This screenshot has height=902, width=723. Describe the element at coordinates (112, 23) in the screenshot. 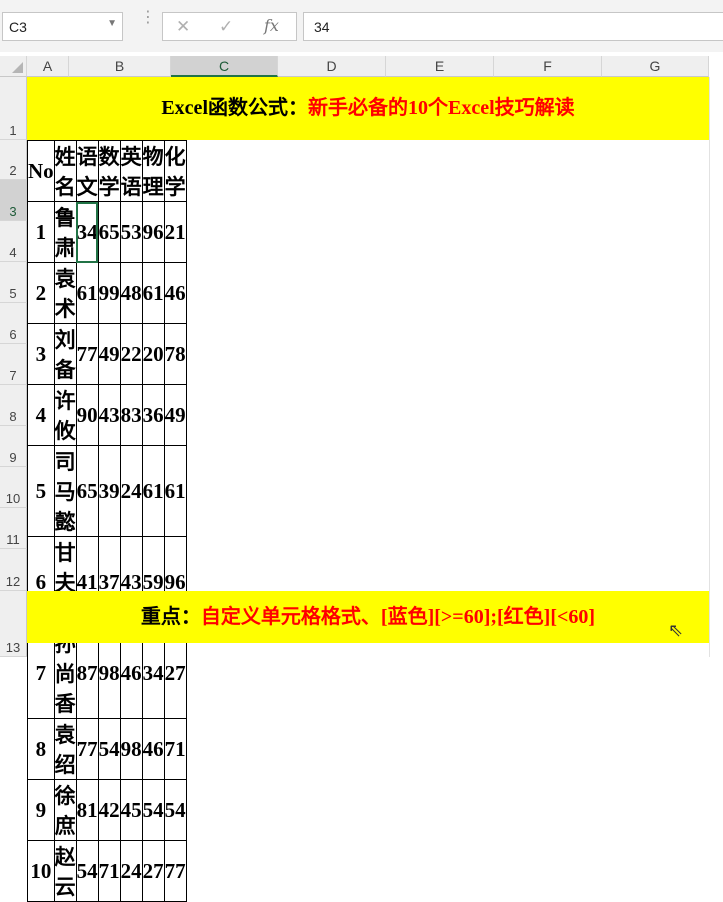

I see `chevron-down-icon: ▼` at that location.